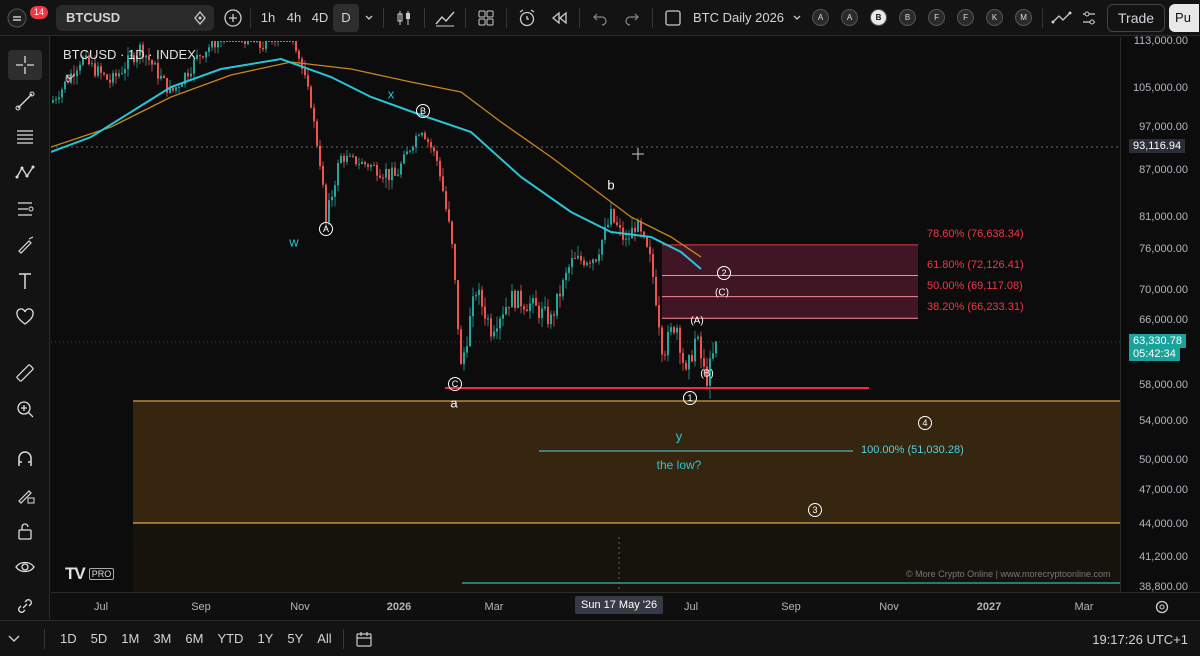  Describe the element at coordinates (527, 18) in the screenshot. I see `alert-button` at that location.